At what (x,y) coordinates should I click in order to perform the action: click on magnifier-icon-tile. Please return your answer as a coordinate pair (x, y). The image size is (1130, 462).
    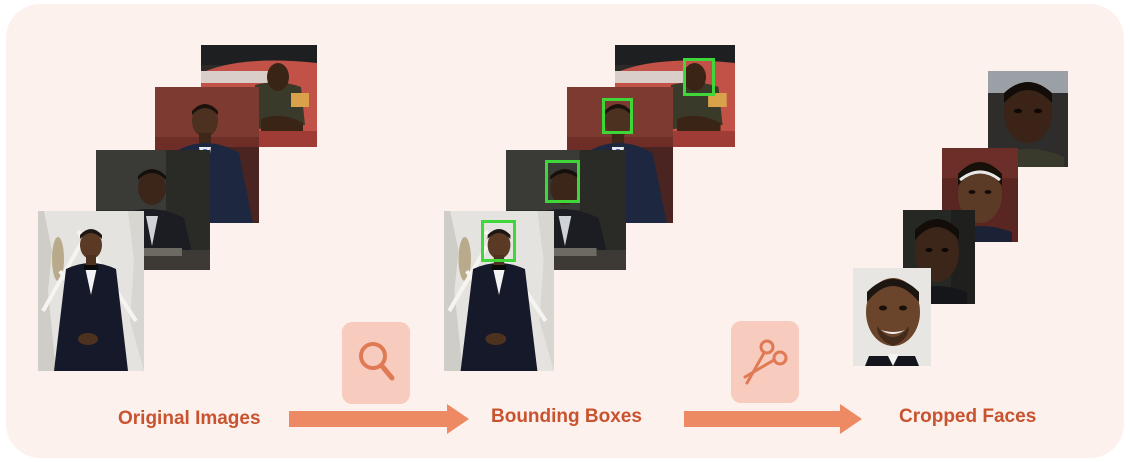
    Looking at the image, I should click on (376, 363).